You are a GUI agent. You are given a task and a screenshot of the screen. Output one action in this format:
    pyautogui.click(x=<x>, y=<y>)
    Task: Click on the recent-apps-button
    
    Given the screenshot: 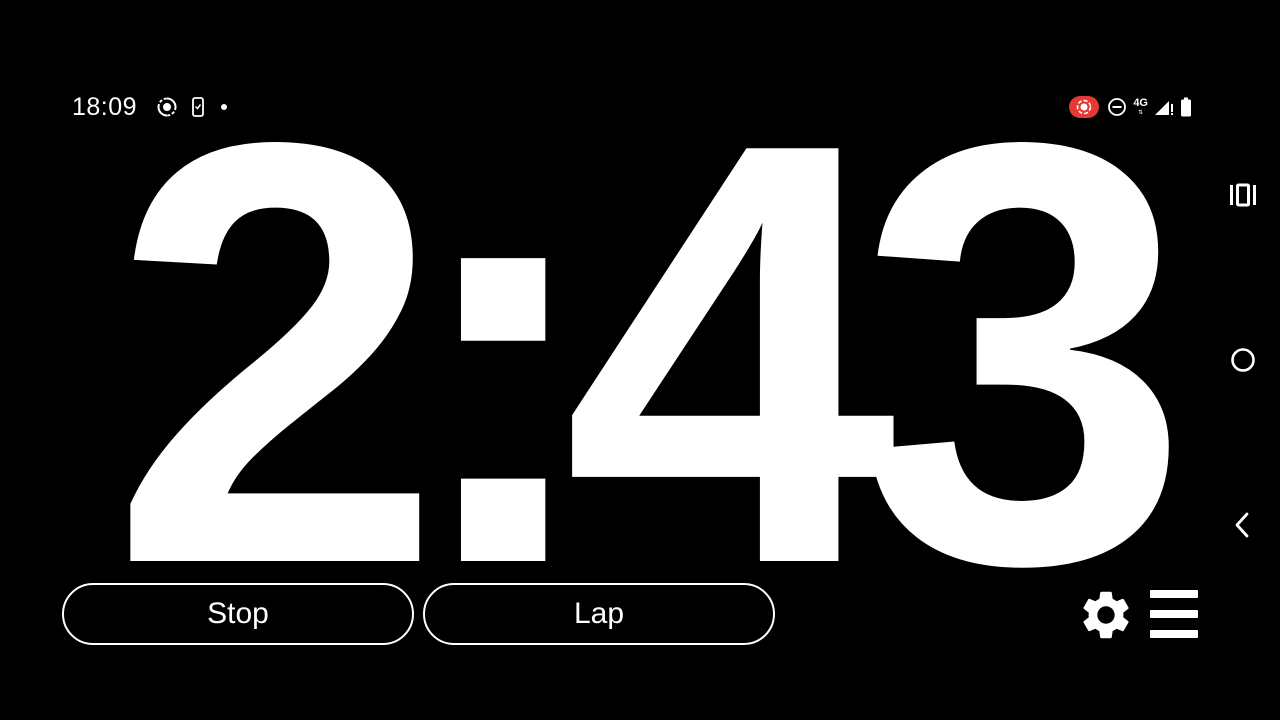 What is the action you would take?
    pyautogui.click(x=1243, y=195)
    